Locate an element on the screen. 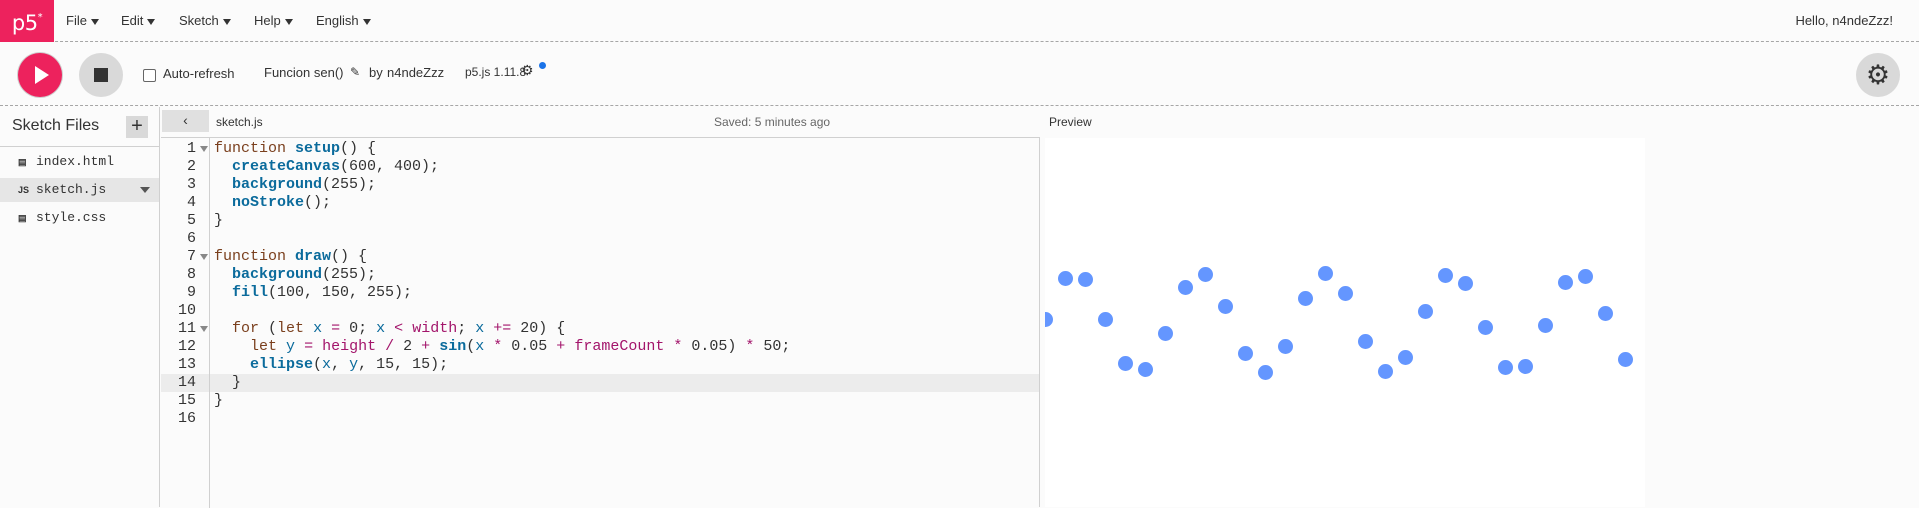  code-line: 2 createCanvas(600, 400); is located at coordinates (600, 167).